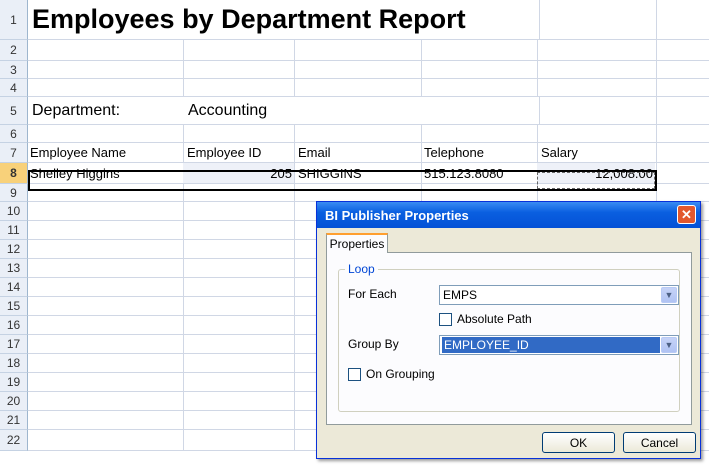 This screenshot has height=475, width=709. Describe the element at coordinates (286, 110) in the screenshot. I see `department-value: Accounting` at that location.